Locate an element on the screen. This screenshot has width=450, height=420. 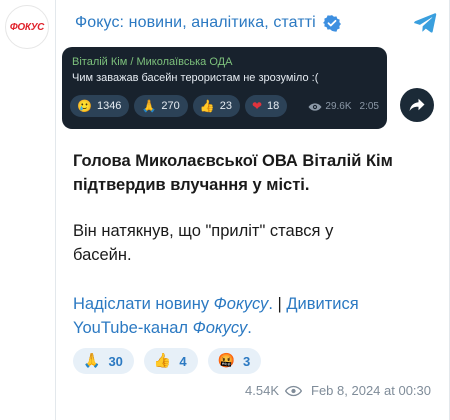
send-news-link: Надіслати новину Фокусу. is located at coordinates (173, 304).